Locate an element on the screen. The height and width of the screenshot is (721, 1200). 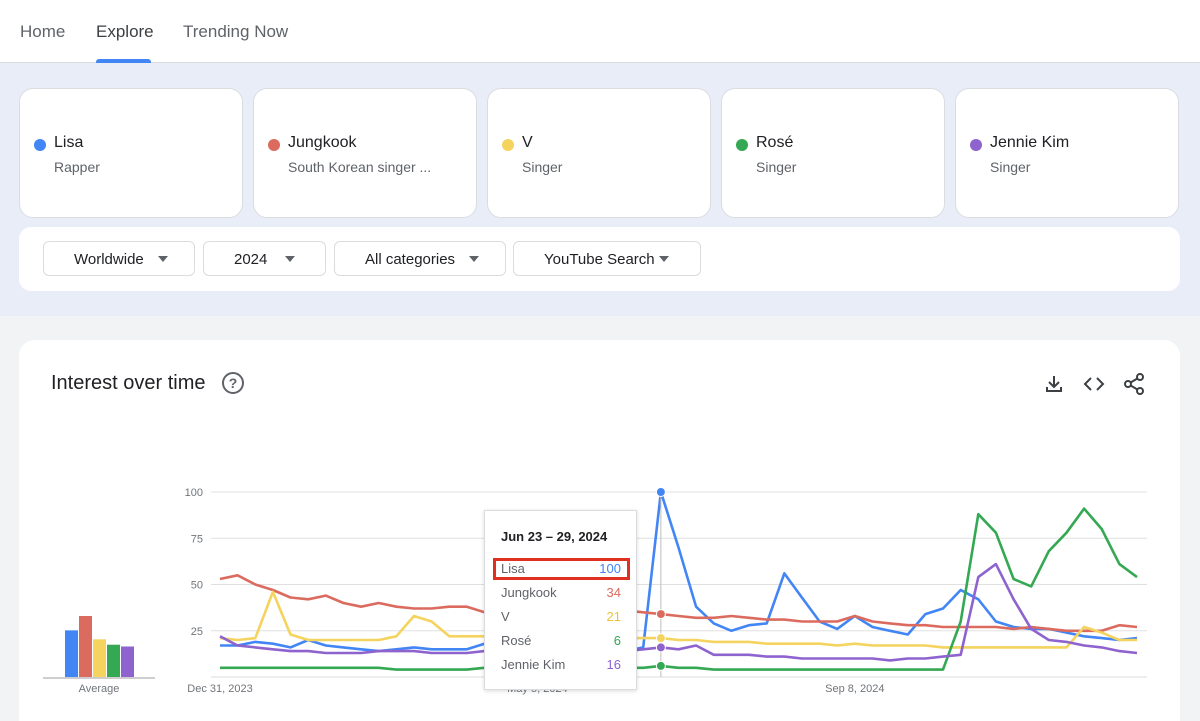
series-line-v is located at coordinates (678, 619).